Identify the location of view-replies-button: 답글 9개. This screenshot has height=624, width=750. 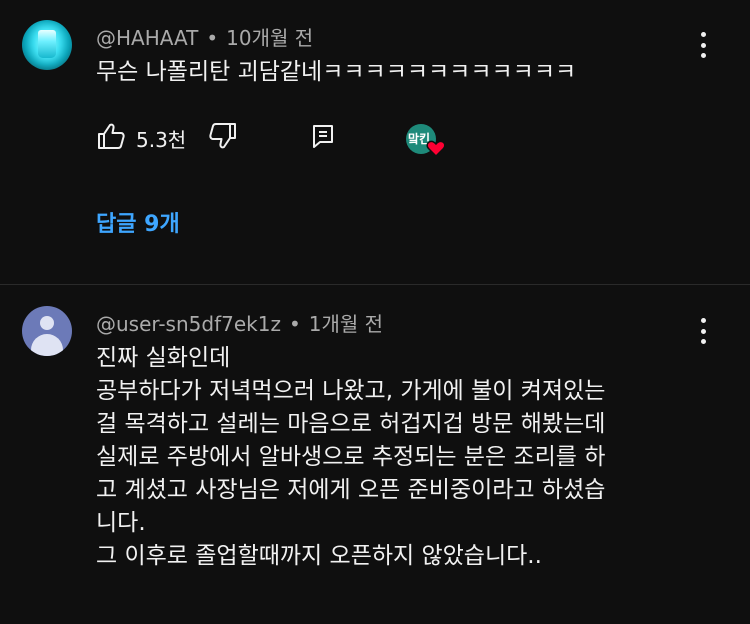
(138, 222).